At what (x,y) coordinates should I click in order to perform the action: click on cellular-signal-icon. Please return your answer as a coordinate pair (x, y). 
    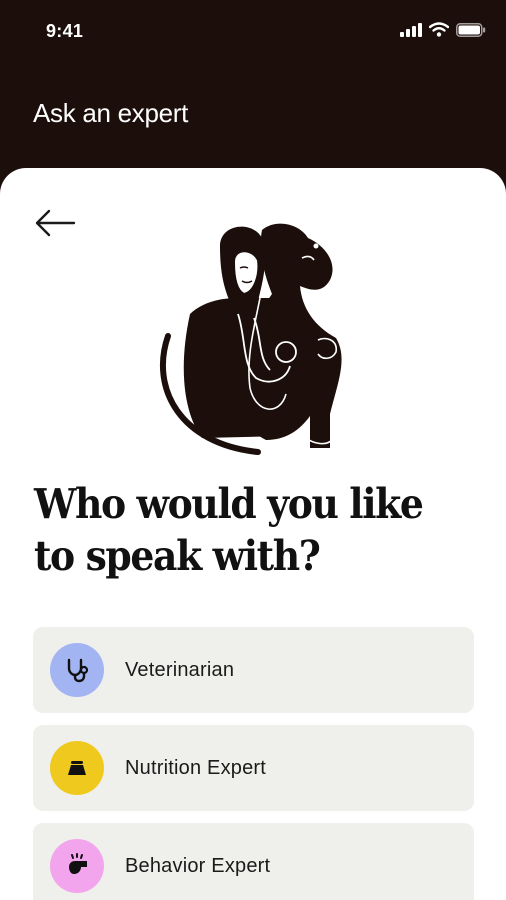
    Looking at the image, I should click on (411, 29).